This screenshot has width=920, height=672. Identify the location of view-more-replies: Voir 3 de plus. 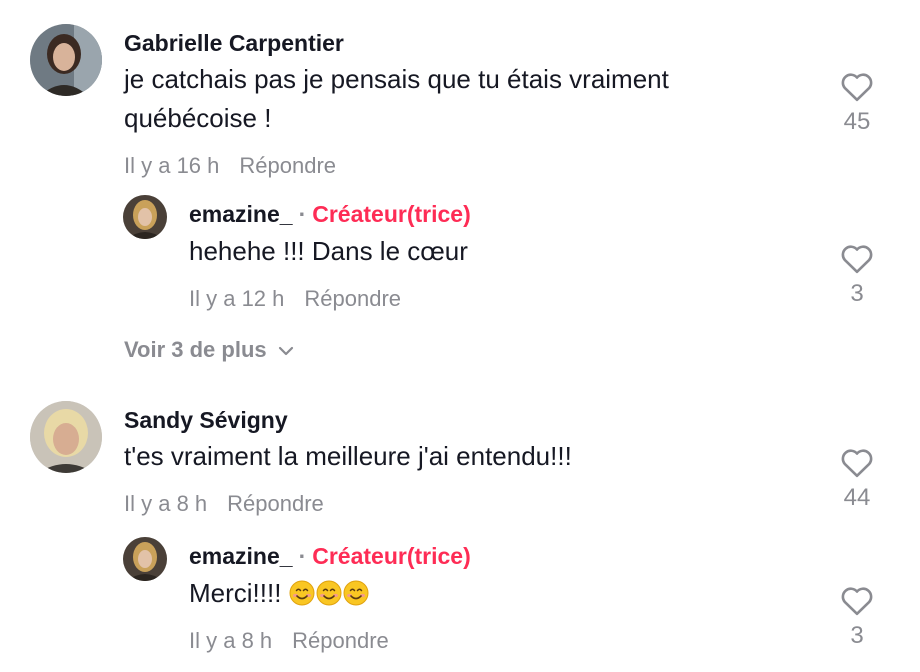
(209, 350).